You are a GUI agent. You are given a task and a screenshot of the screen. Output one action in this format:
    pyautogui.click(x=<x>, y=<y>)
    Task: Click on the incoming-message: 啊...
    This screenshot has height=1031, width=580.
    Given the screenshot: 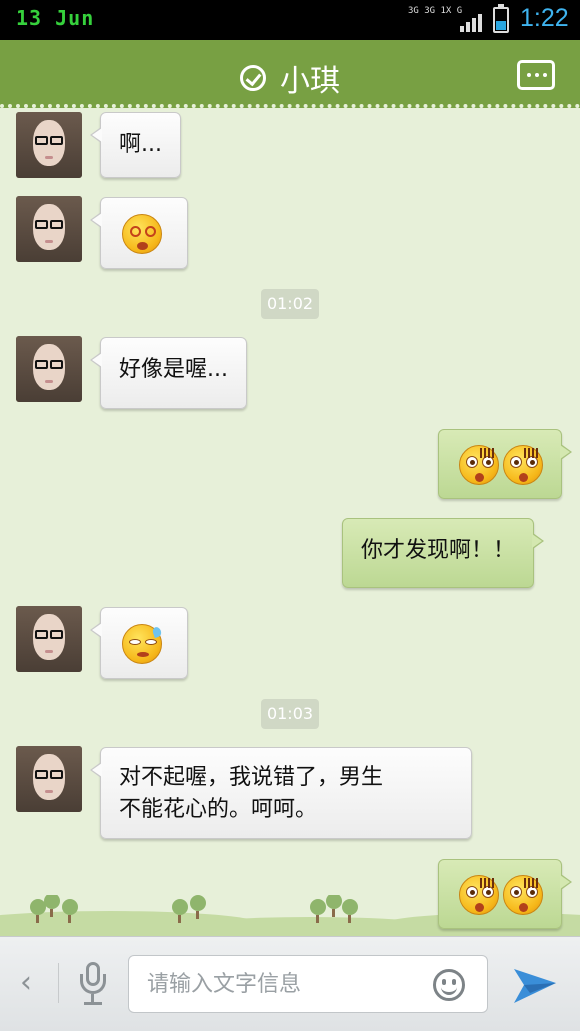 What is the action you would take?
    pyautogui.click(x=135, y=145)
    